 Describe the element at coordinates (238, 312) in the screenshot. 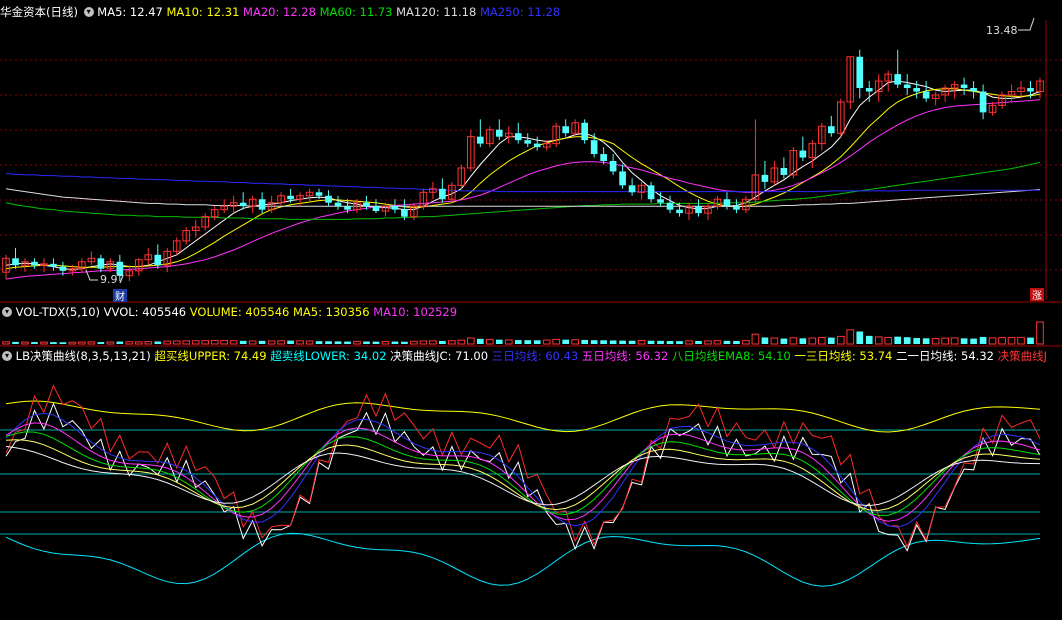

I see `vol-legend-item-1: VOLUME: 405546` at that location.